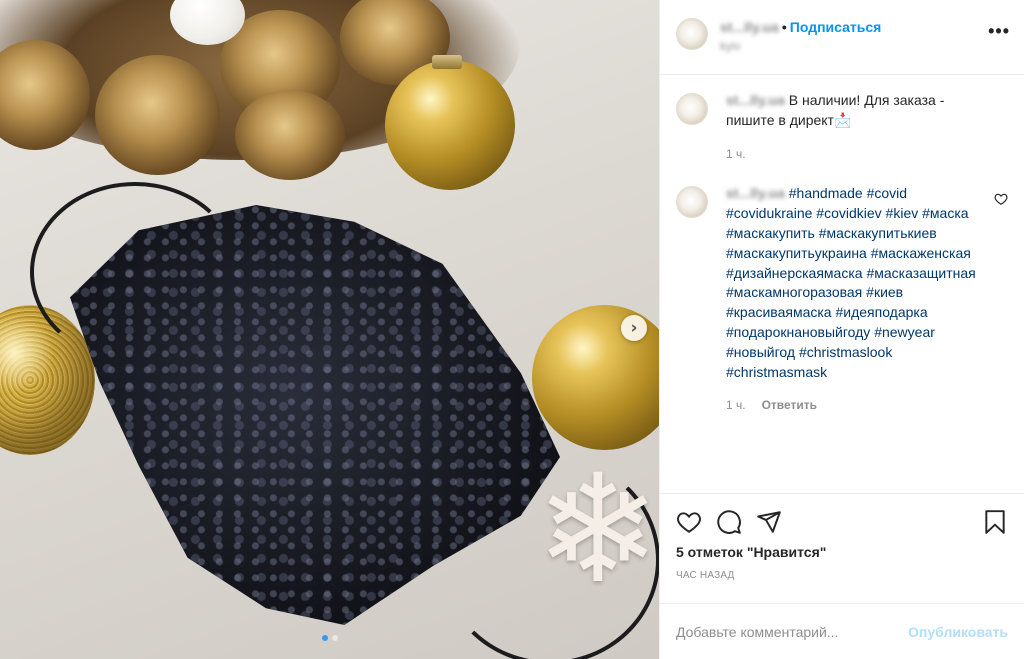 The height and width of the screenshot is (659, 1024). I want to click on hashtag-link: #handmade, so click(826, 193).